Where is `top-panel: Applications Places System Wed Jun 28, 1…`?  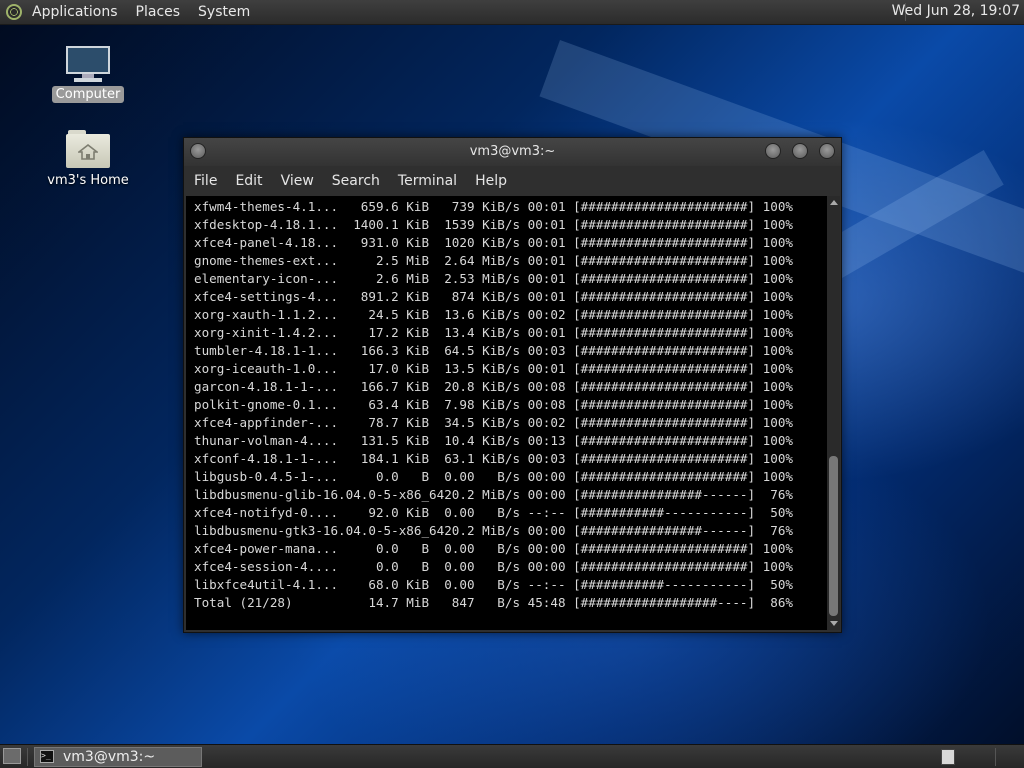
top-panel: Applications Places System Wed Jun 28, 1… is located at coordinates (512, 12).